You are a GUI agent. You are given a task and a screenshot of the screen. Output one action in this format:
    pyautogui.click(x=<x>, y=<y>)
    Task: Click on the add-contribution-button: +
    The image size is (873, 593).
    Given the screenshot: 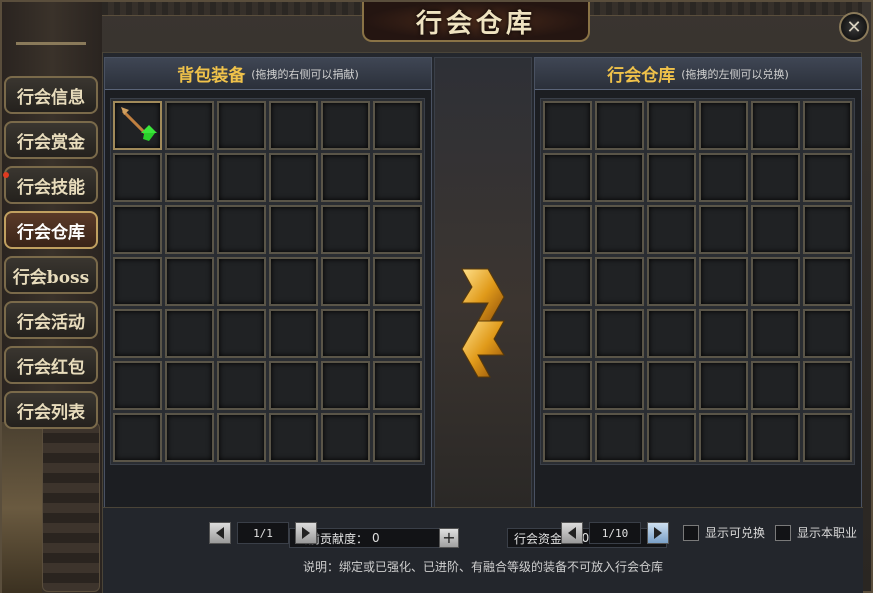 What is the action you would take?
    pyautogui.click(x=449, y=538)
    